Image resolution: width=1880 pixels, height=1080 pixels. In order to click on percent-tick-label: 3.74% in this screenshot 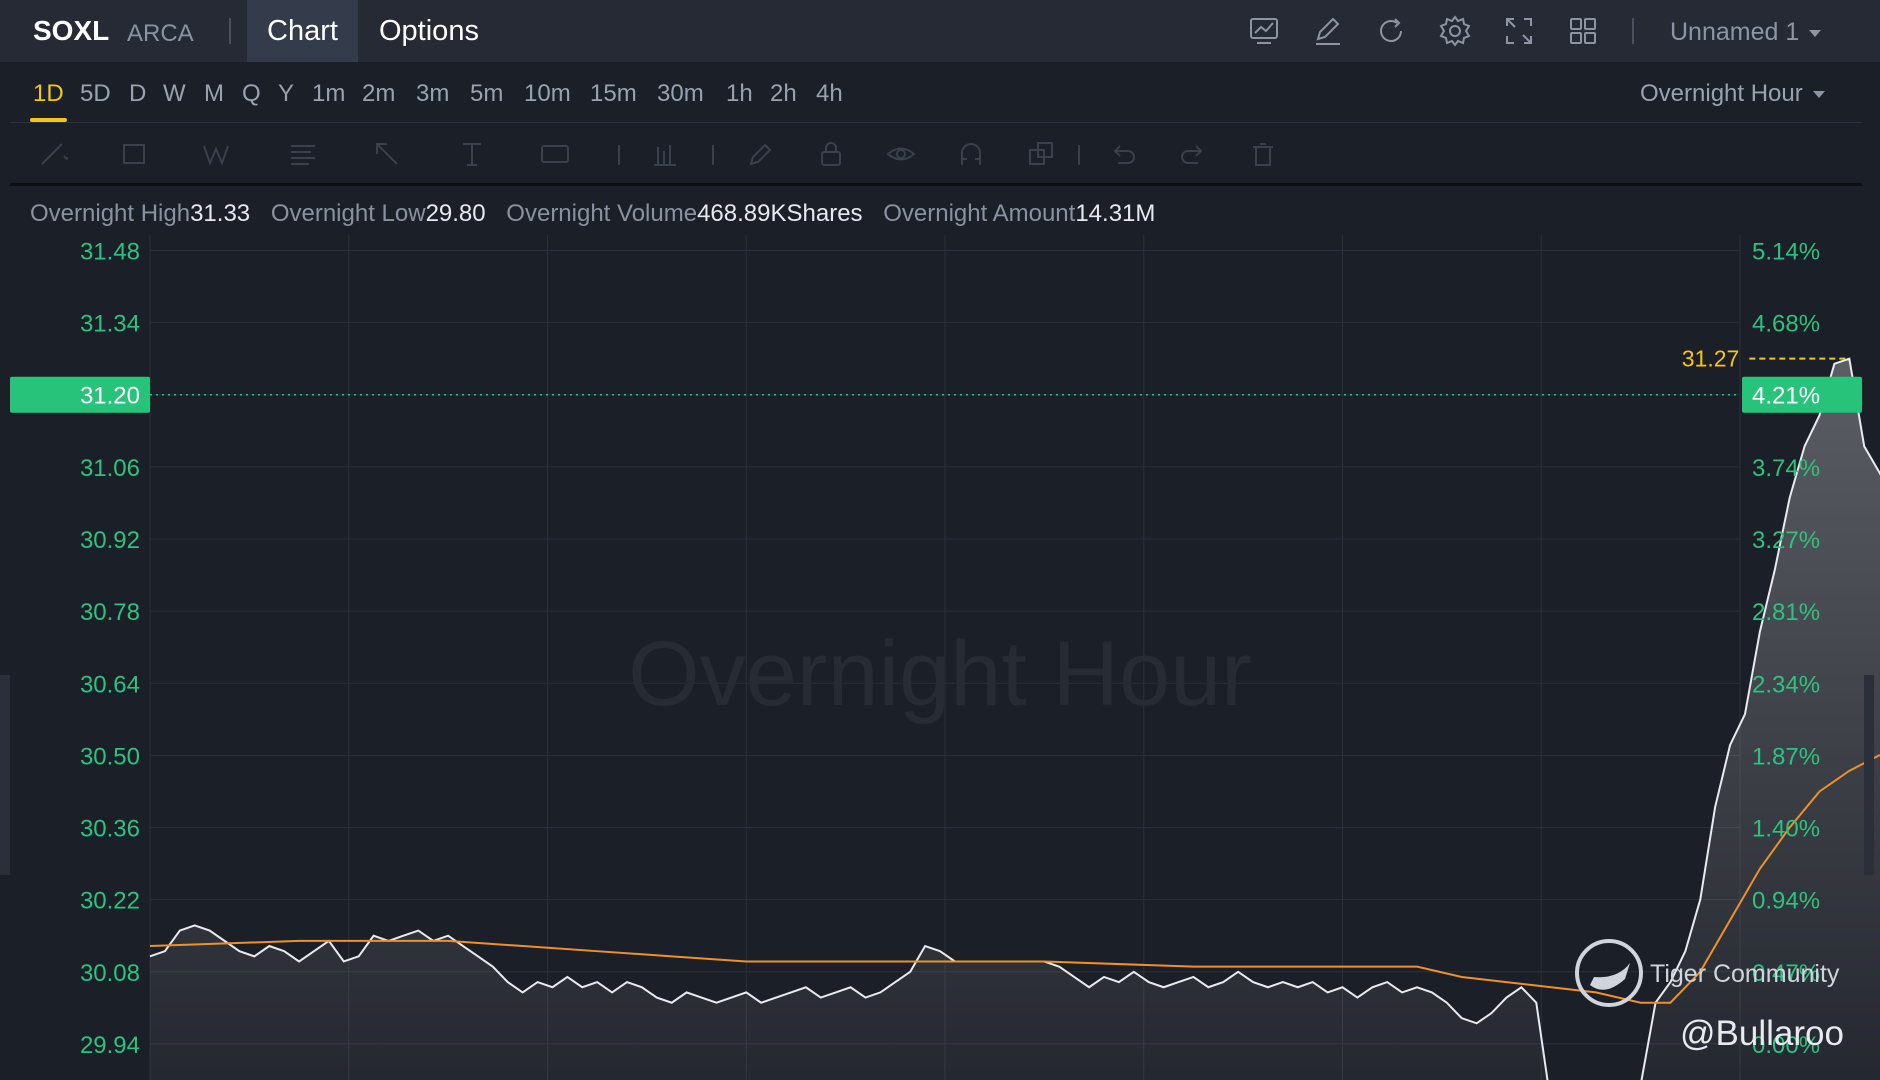, I will do `click(1786, 468)`.